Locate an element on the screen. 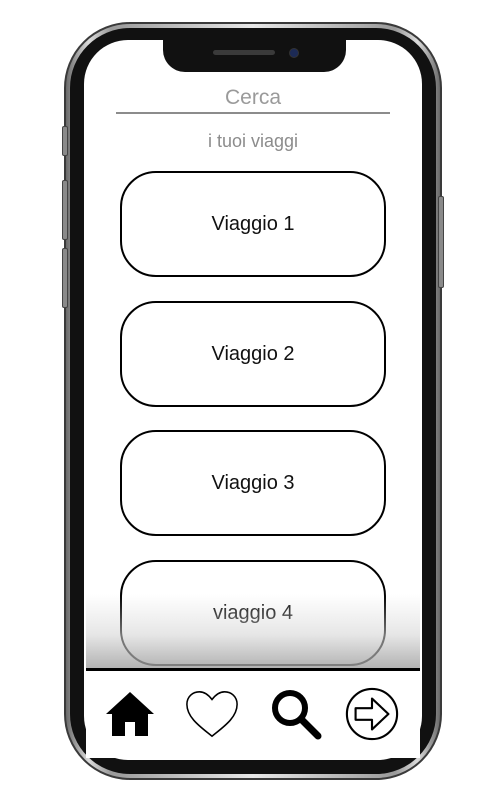 This screenshot has width=501, height=797. heart-icon is located at coordinates (212, 714).